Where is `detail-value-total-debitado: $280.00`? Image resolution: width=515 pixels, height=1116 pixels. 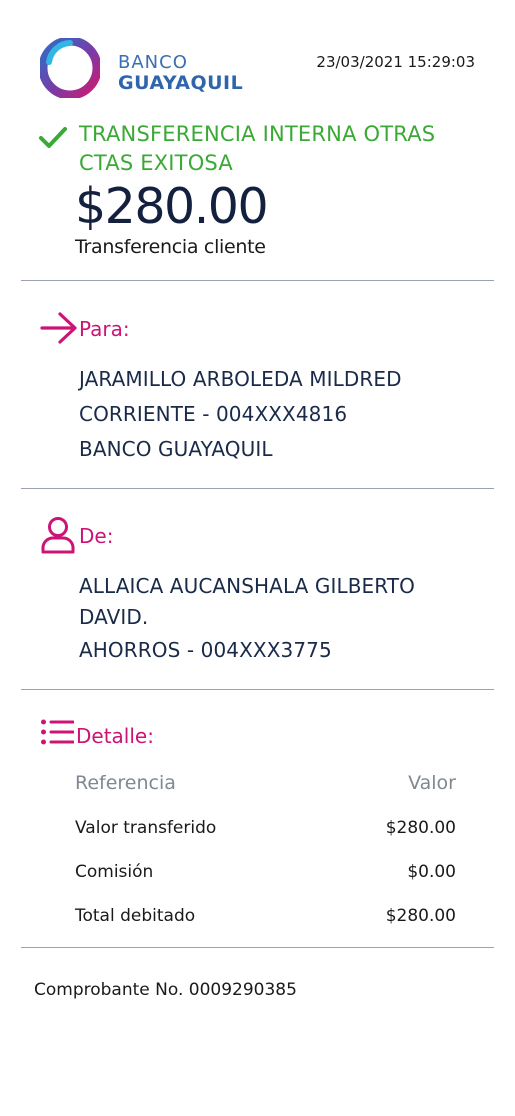
detail-value-total-debitado: $280.00 is located at coordinates (420, 916).